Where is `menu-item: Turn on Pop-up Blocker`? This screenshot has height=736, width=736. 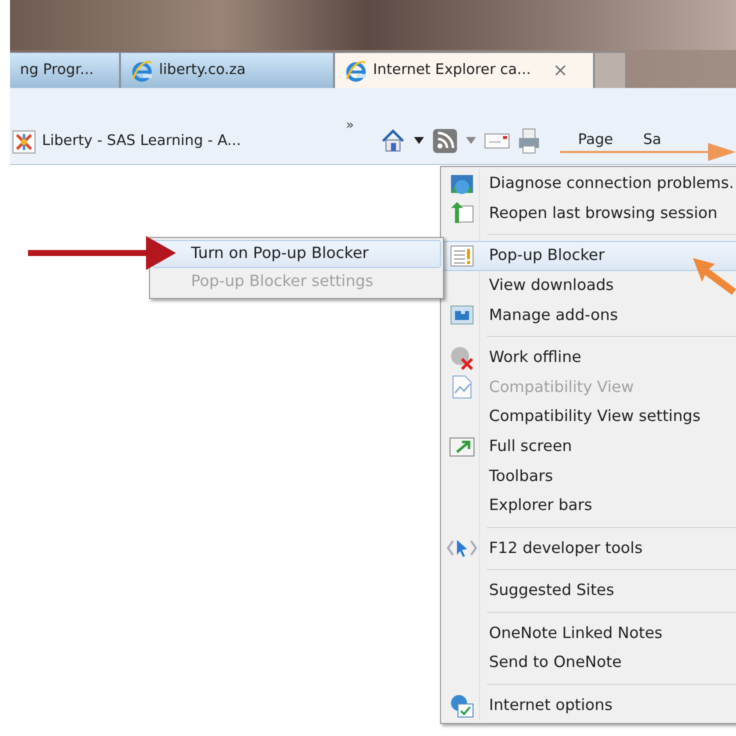
menu-item: Turn on Pop-up Blocker is located at coordinates (296, 254).